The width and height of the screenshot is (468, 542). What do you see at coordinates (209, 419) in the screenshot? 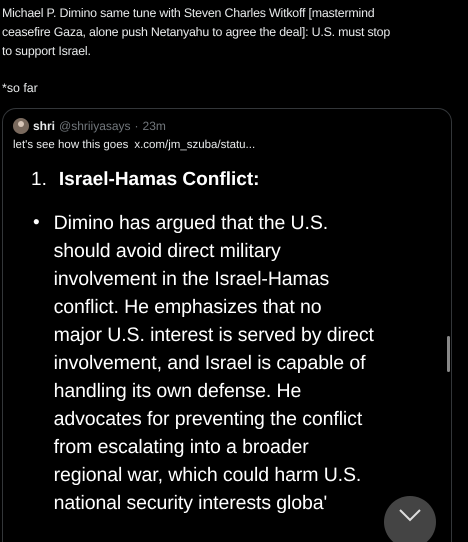
I see `body-text: advocates for preventing the conflict` at bounding box center [209, 419].